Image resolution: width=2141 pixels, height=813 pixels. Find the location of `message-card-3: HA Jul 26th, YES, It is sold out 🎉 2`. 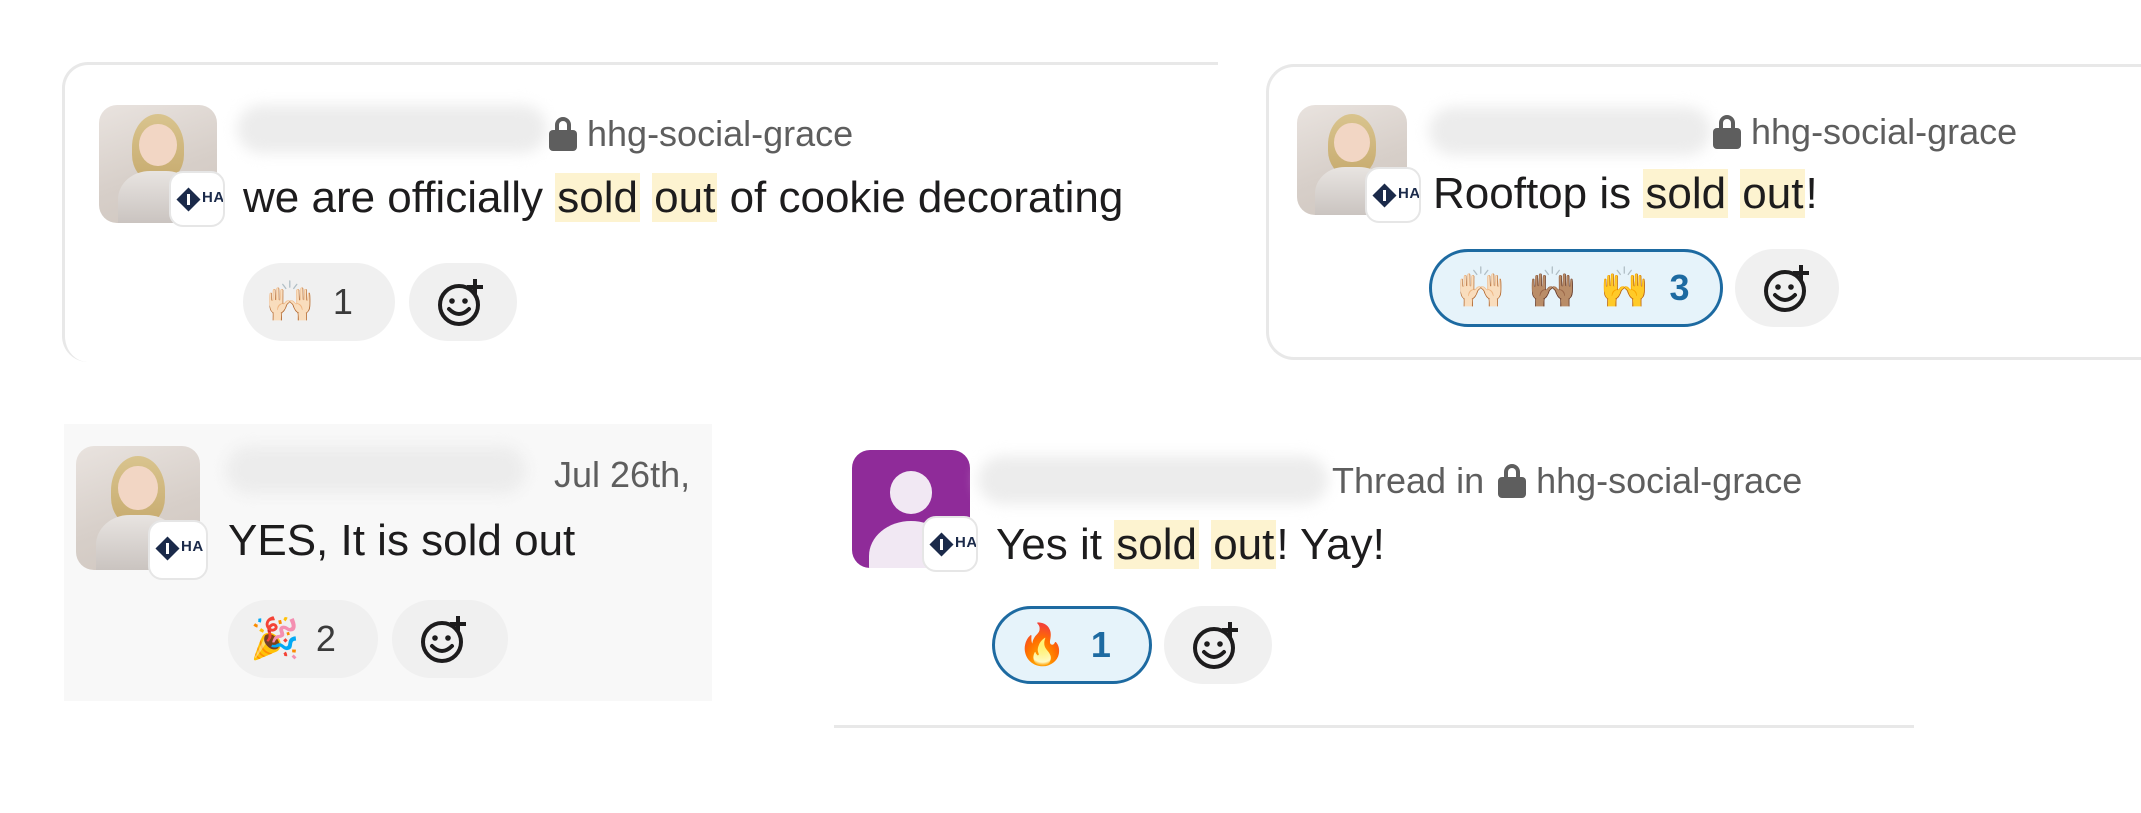

message-card-3: HA Jul 26th, YES, It is sold out 🎉 2 is located at coordinates (388, 562).